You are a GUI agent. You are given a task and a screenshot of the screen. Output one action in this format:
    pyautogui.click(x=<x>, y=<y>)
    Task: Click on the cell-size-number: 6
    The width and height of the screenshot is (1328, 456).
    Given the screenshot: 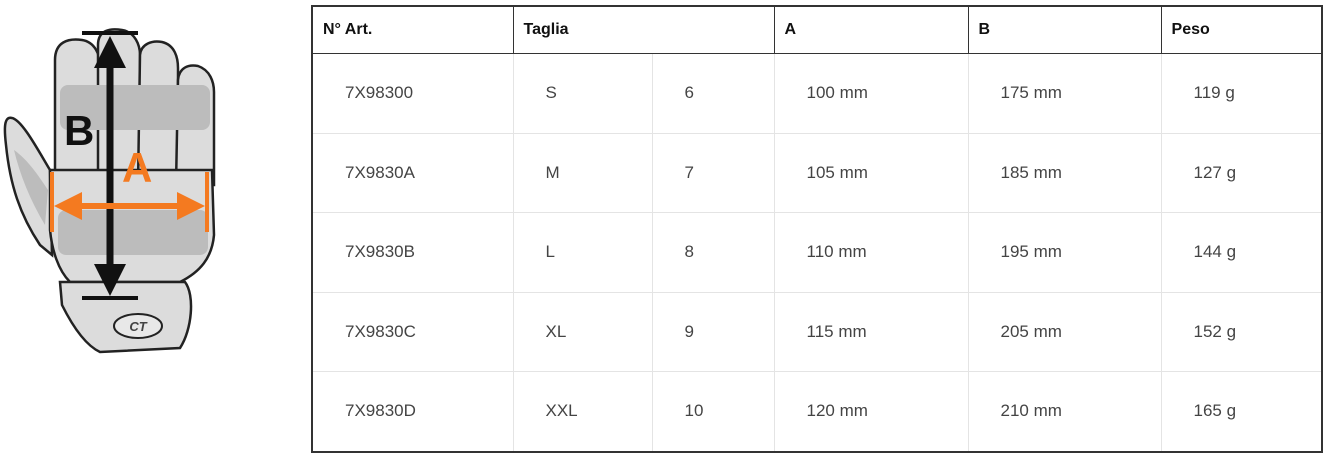 What is the action you would take?
    pyautogui.click(x=713, y=93)
    